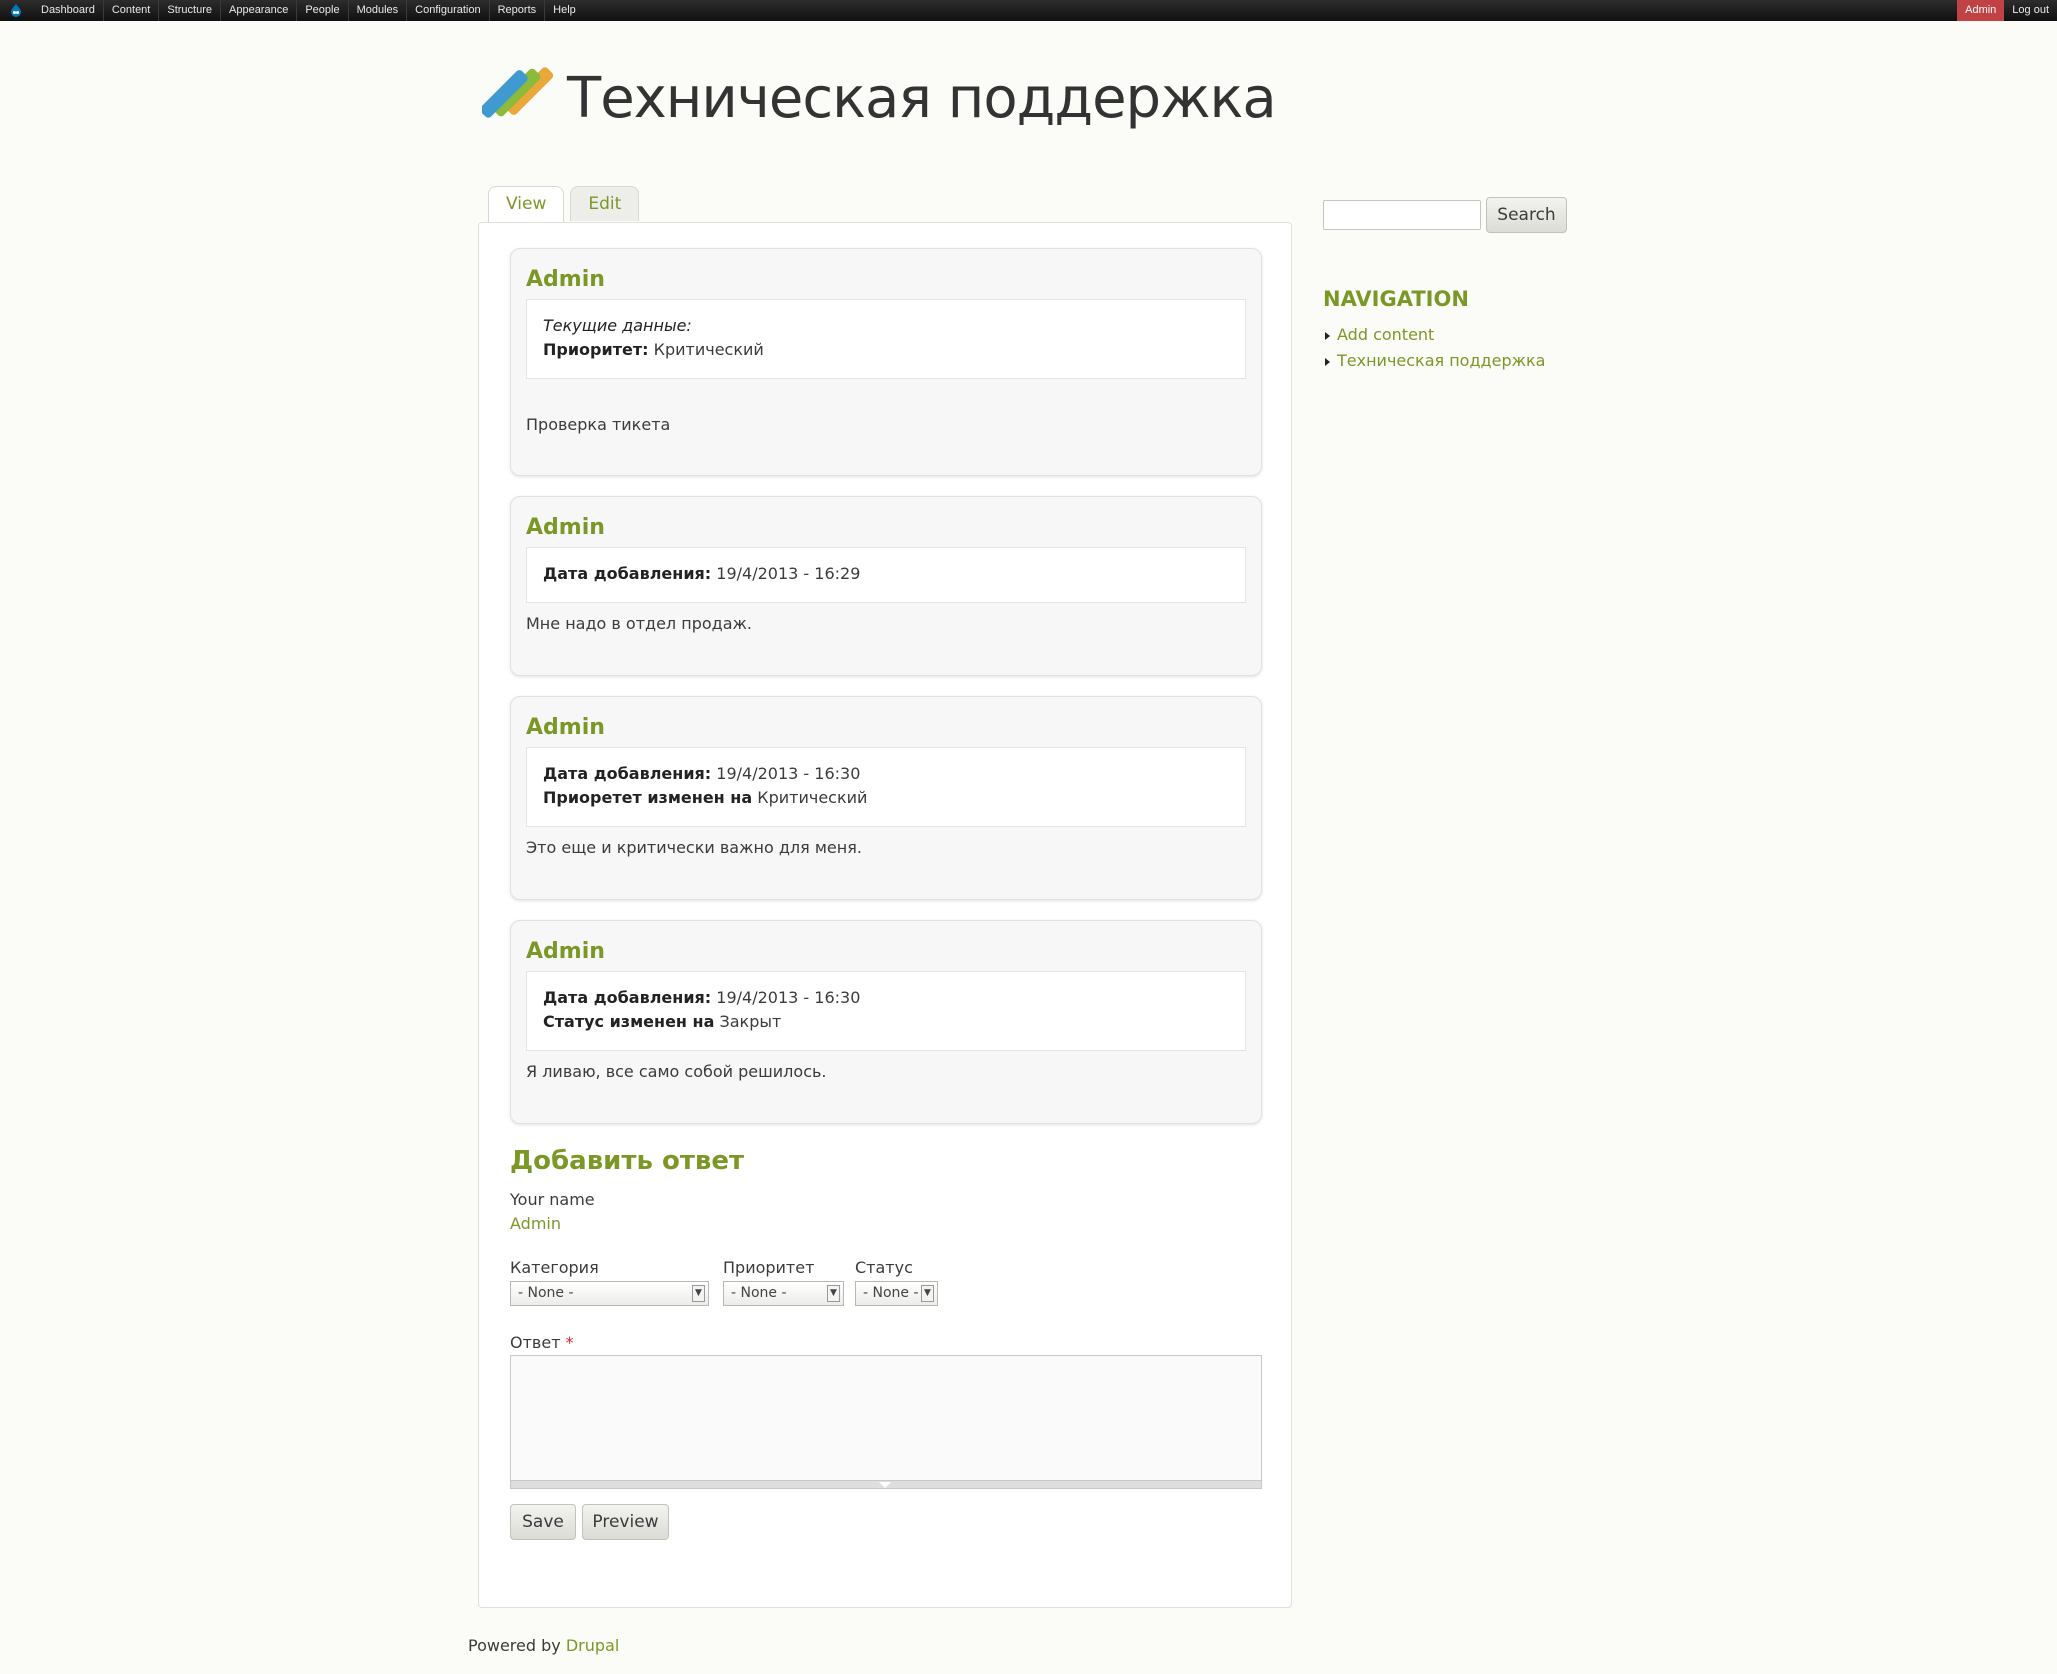 The height and width of the screenshot is (1674, 2057). Describe the element at coordinates (190, 10) in the screenshot. I see `toolbar-structure-link: Structure` at that location.